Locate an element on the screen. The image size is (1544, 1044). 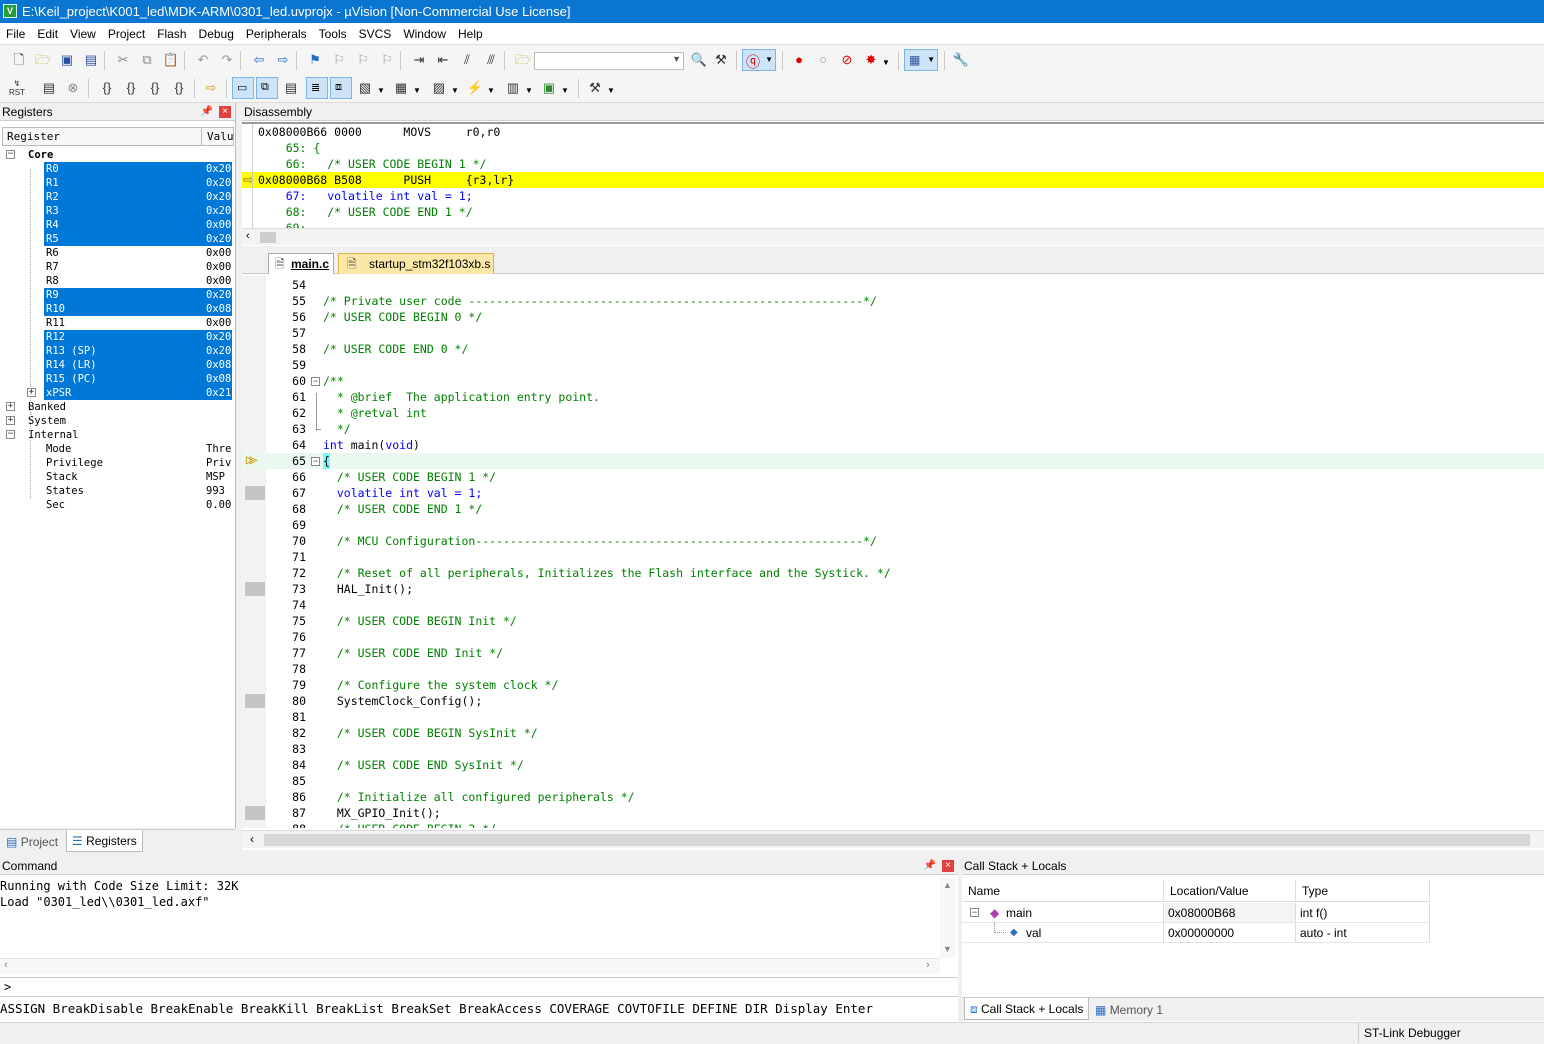
column-header-type: Type is located at coordinates (1363, 891).